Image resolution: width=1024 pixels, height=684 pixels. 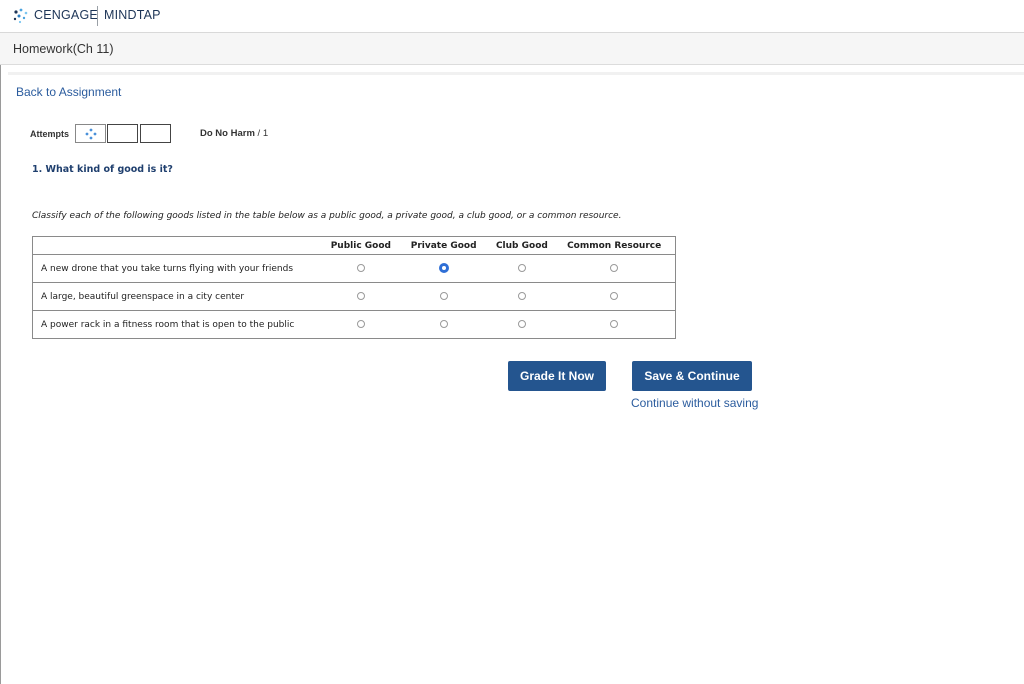 What do you see at coordinates (66, 15) in the screenshot?
I see `brand-name: CENGAGE` at bounding box center [66, 15].